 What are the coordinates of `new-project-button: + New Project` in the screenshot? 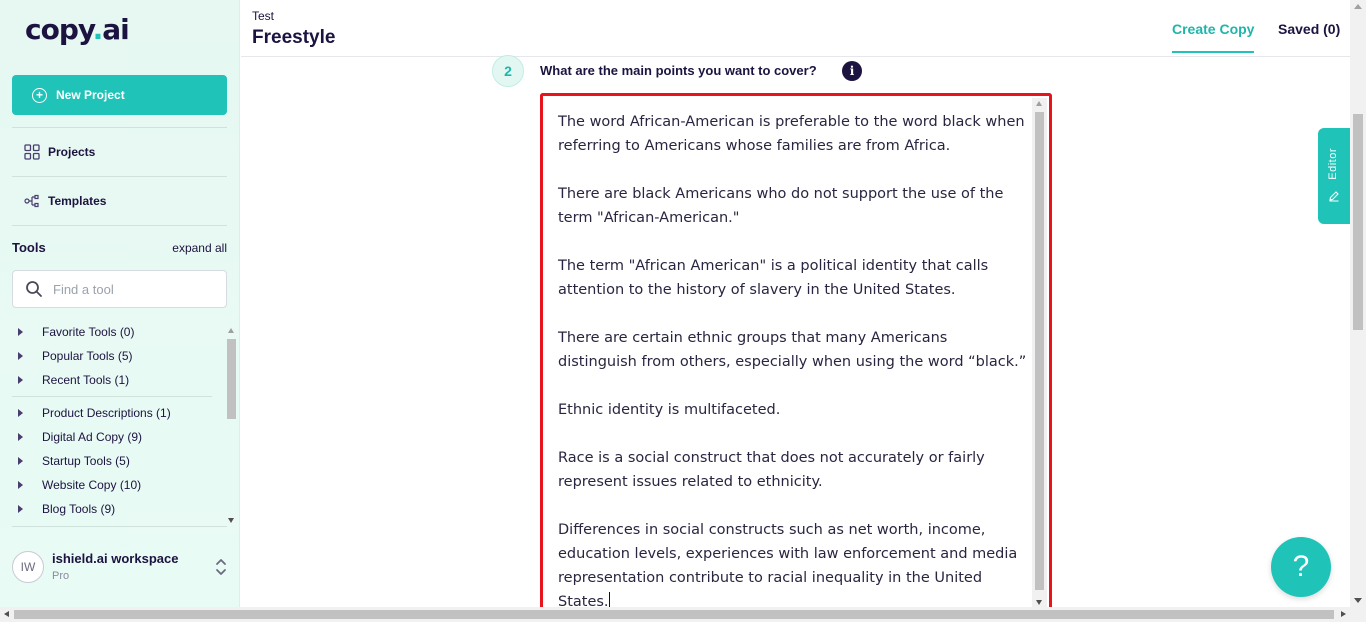 It's located at (119, 95).